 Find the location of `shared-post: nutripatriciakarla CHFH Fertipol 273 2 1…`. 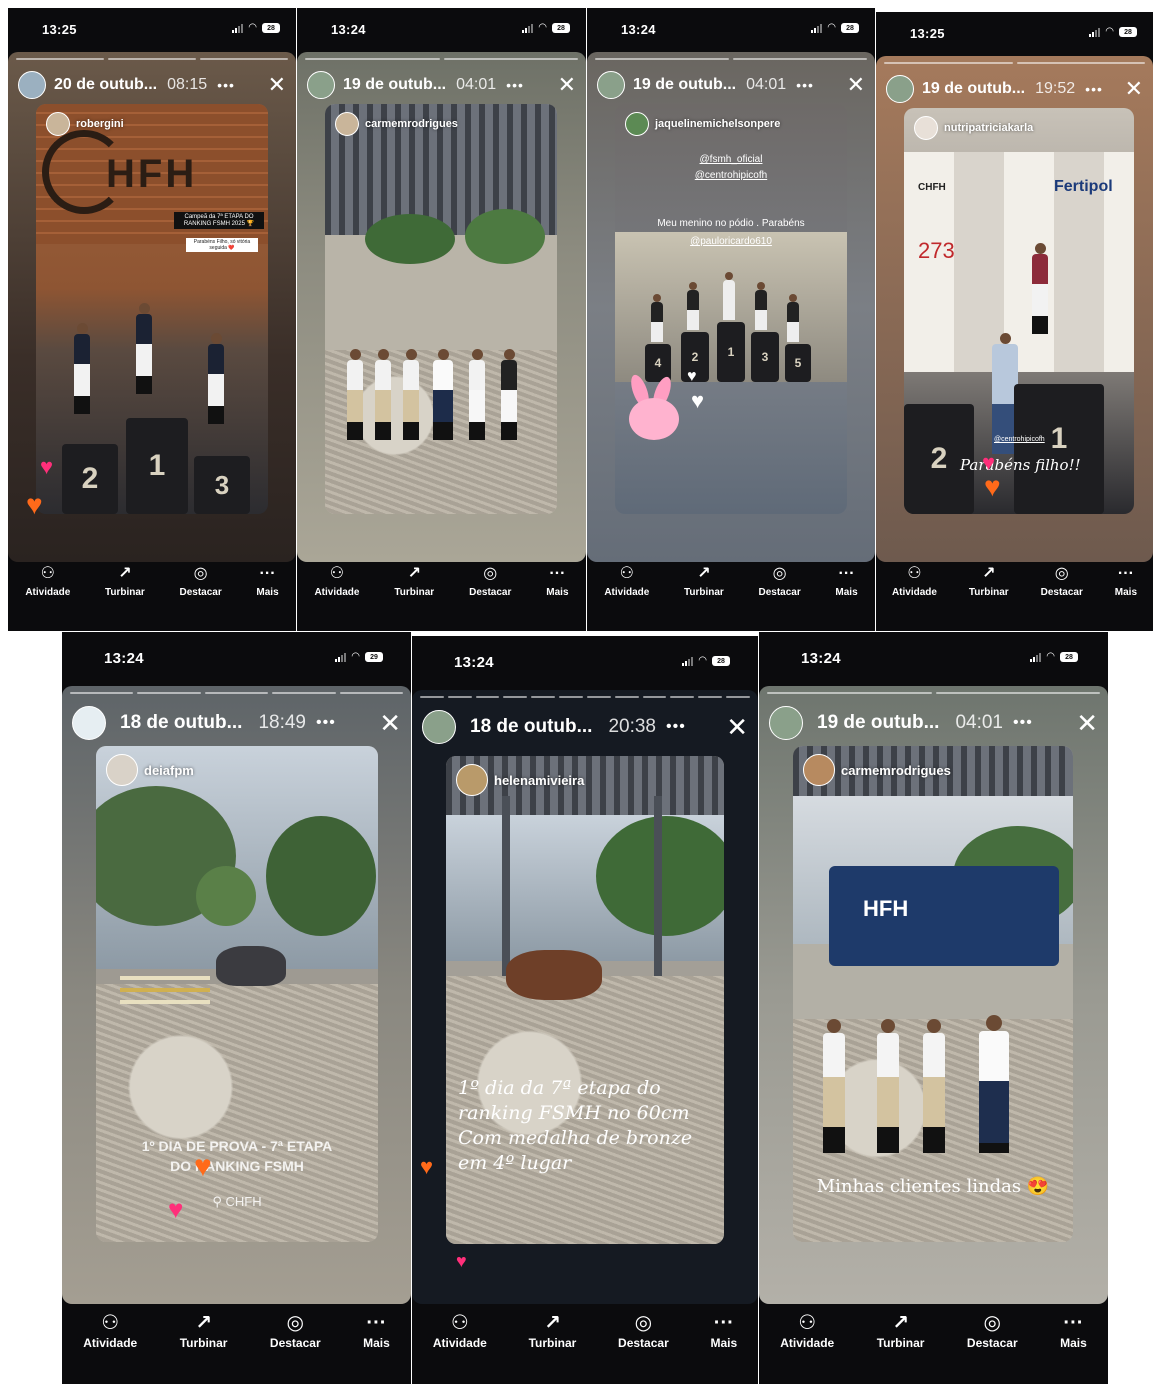

shared-post: nutripatriciakarla CHFH Fertipol 273 2 1… is located at coordinates (1019, 311).